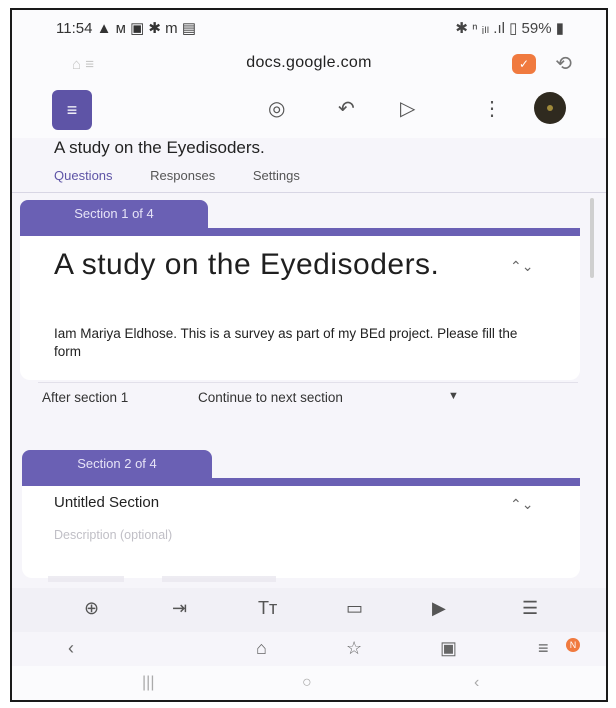 The image size is (616, 708). I want to click on title-text-icon: Tт, so click(267, 608).